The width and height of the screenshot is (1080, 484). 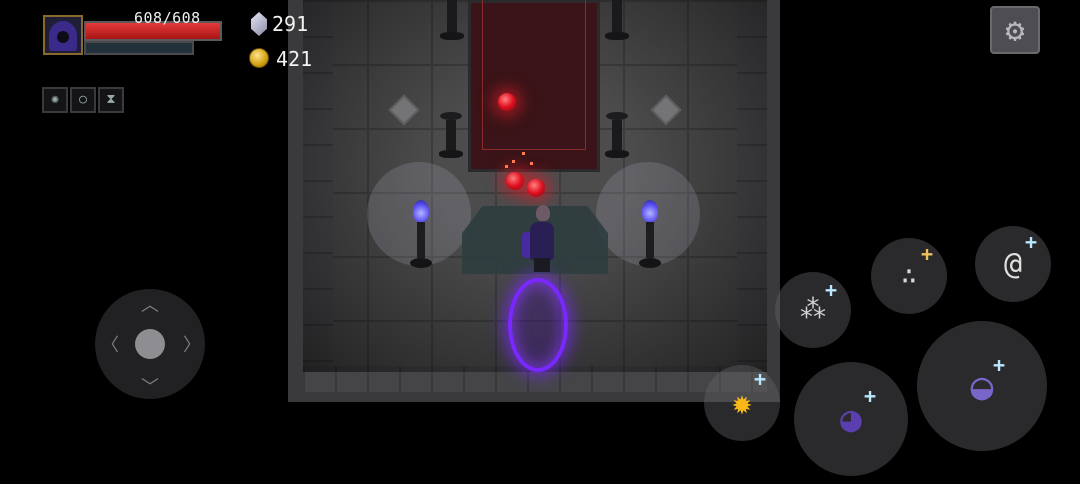 I want to click on hooded-dash-skill-button: ◕ +, so click(x=851, y=419).